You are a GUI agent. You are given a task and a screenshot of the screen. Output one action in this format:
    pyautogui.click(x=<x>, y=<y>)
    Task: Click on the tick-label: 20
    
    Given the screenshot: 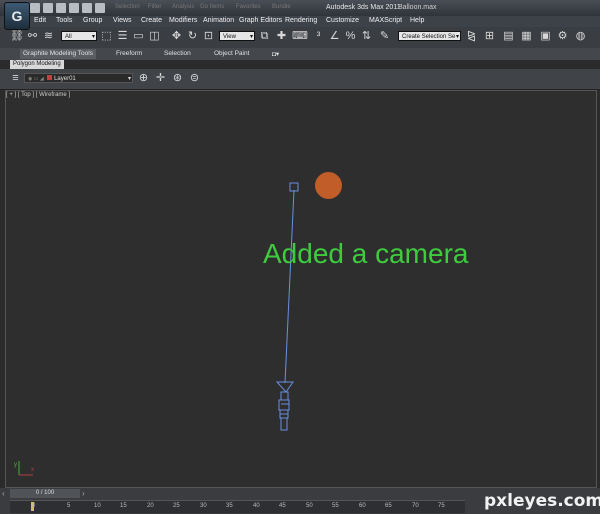 What is the action you would take?
    pyautogui.click(x=150, y=506)
    